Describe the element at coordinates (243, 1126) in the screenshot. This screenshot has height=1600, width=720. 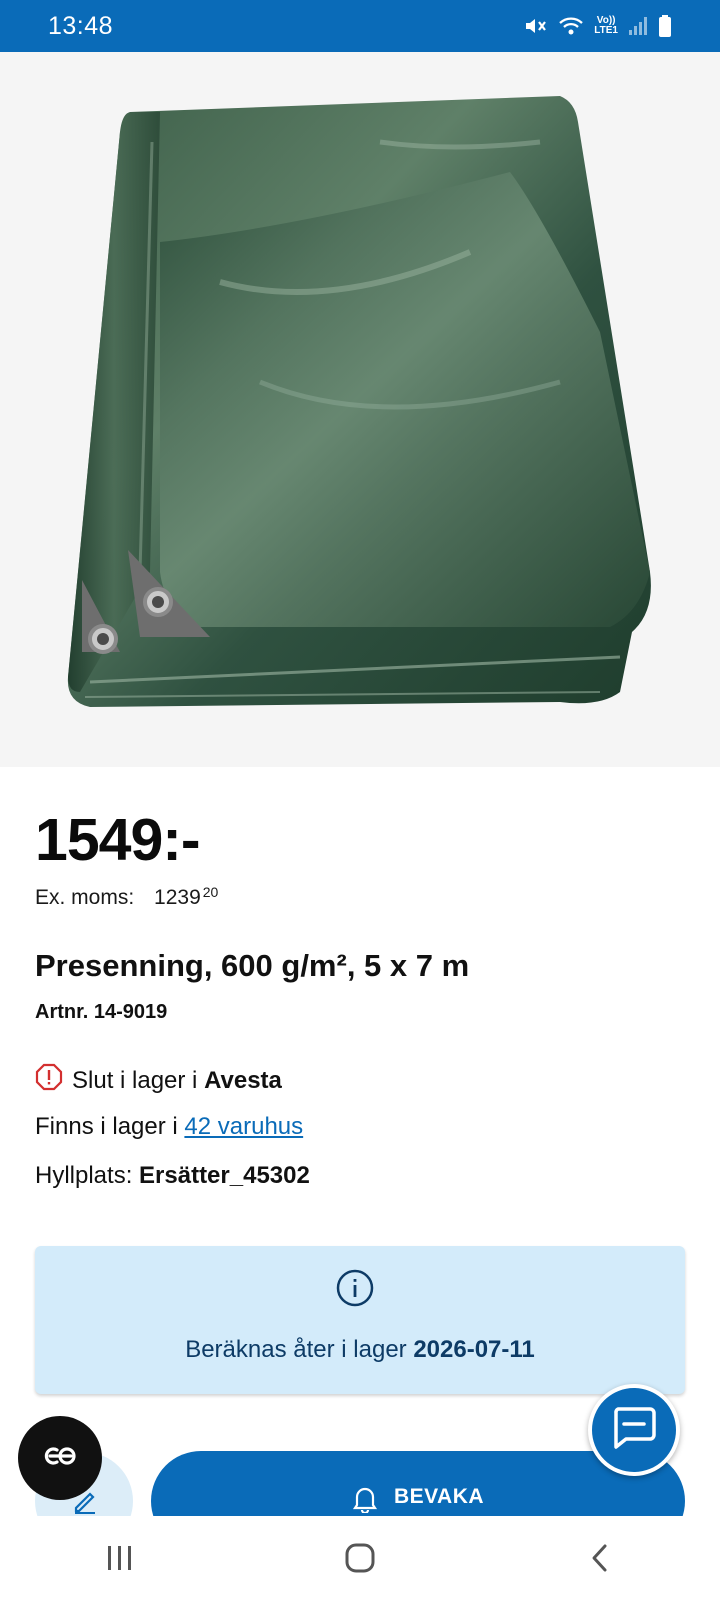
I see `stores-link: 42 varuhus` at that location.